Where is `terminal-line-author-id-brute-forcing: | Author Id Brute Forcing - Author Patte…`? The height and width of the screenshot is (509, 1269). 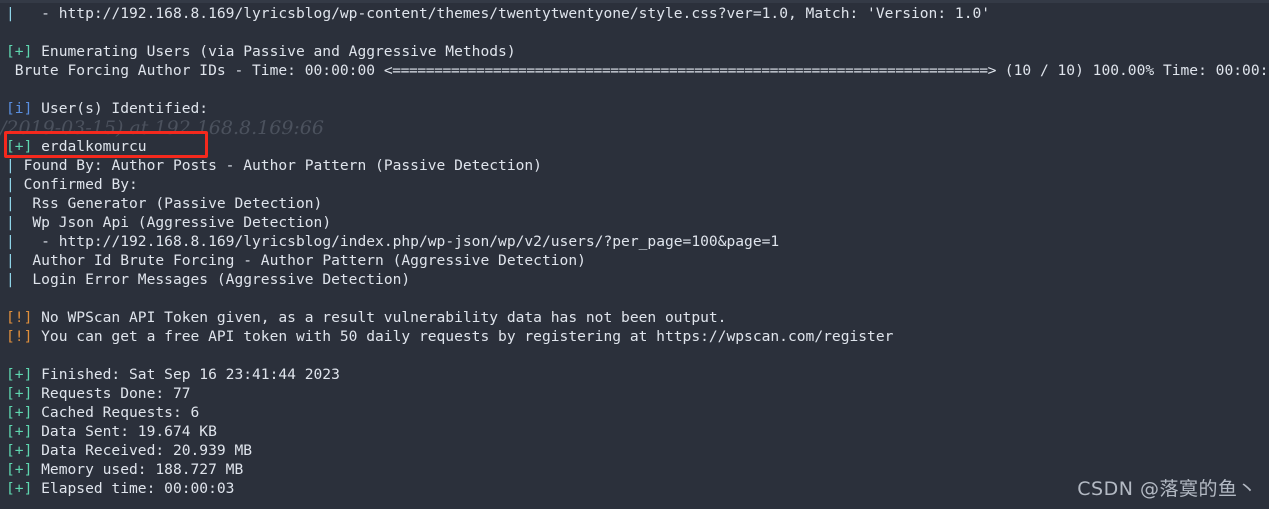 terminal-line-author-id-brute-forcing: | Author Id Brute Forcing - Author Patte… is located at coordinates (634, 260).